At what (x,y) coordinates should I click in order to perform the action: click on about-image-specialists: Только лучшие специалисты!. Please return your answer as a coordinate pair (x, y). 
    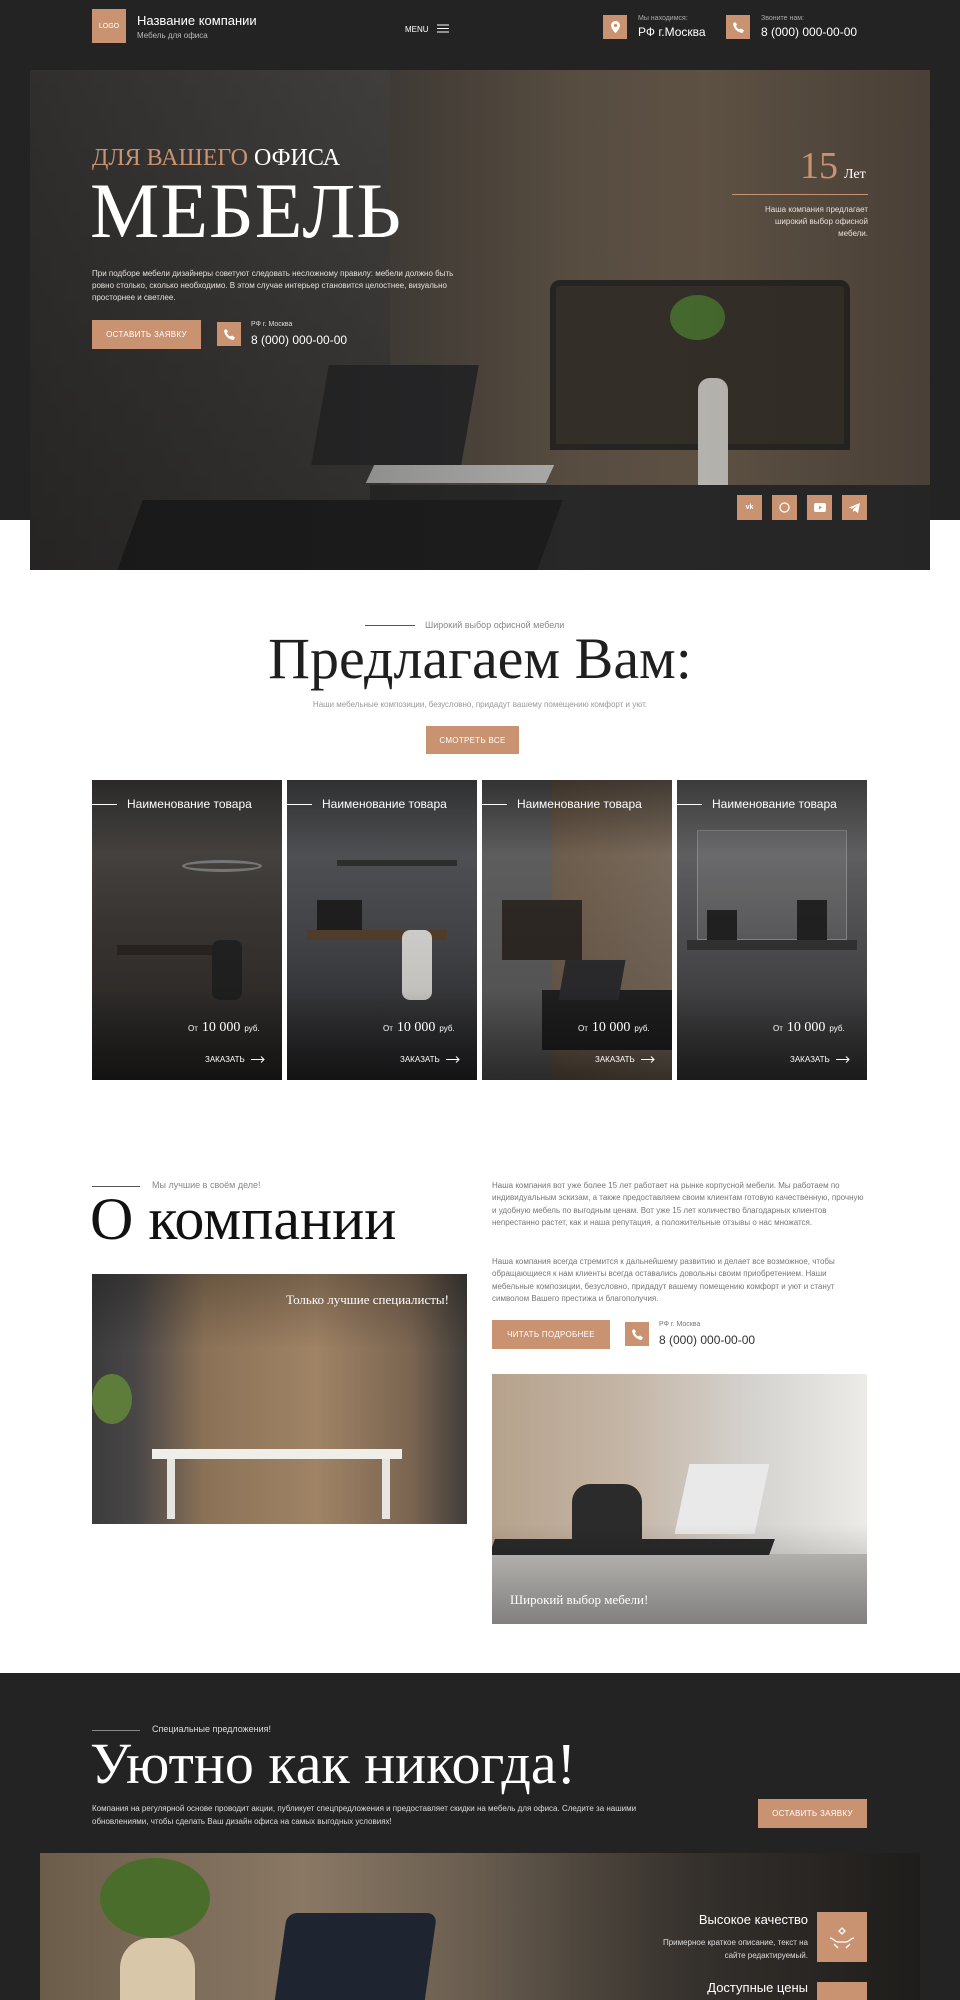
    Looking at the image, I should click on (279, 1399).